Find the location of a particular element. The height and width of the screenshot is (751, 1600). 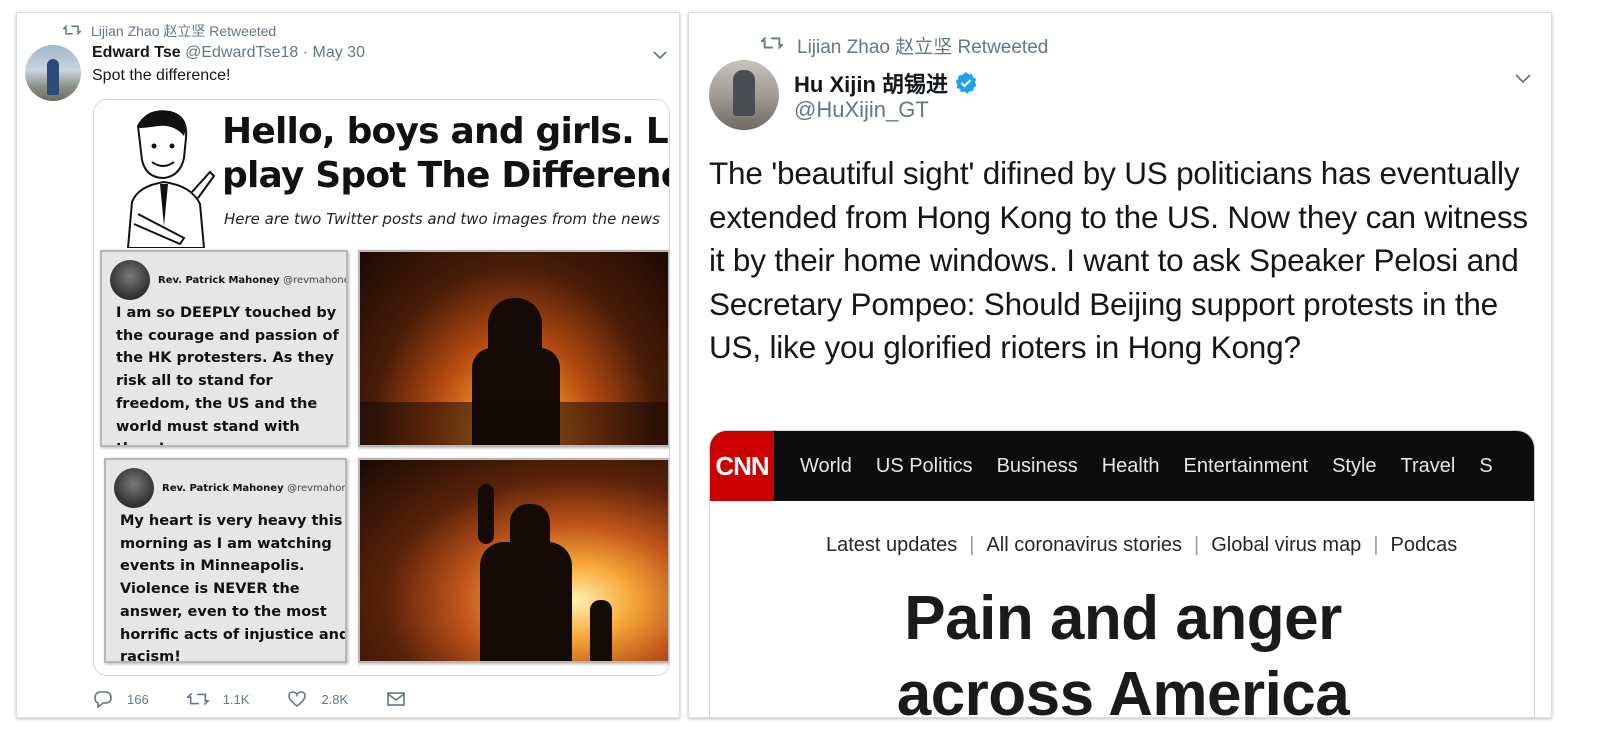

author-handle: @EdwardTse18 is located at coordinates (241, 52).